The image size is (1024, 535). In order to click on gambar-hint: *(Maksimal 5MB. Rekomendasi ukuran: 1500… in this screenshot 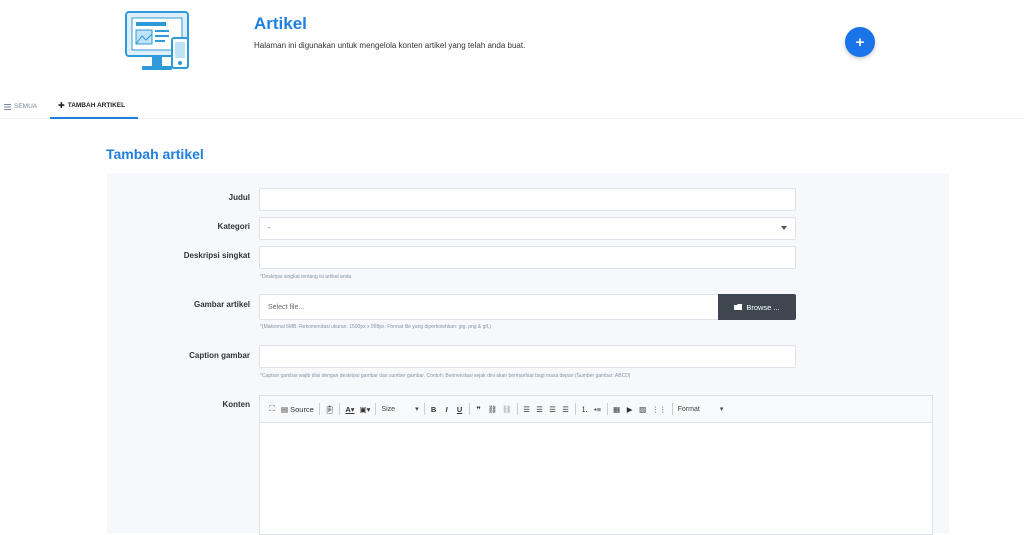, I will do `click(375, 327)`.